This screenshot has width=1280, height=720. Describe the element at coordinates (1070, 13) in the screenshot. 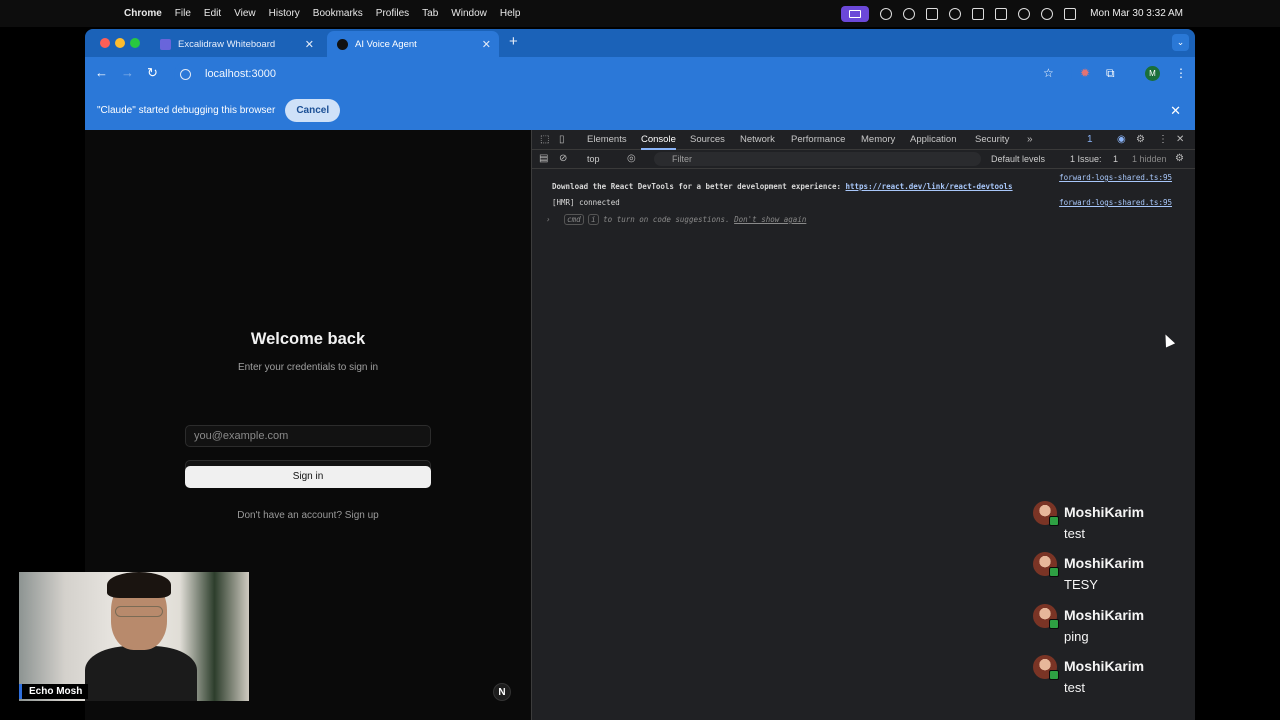

I see `control-center-icon` at that location.